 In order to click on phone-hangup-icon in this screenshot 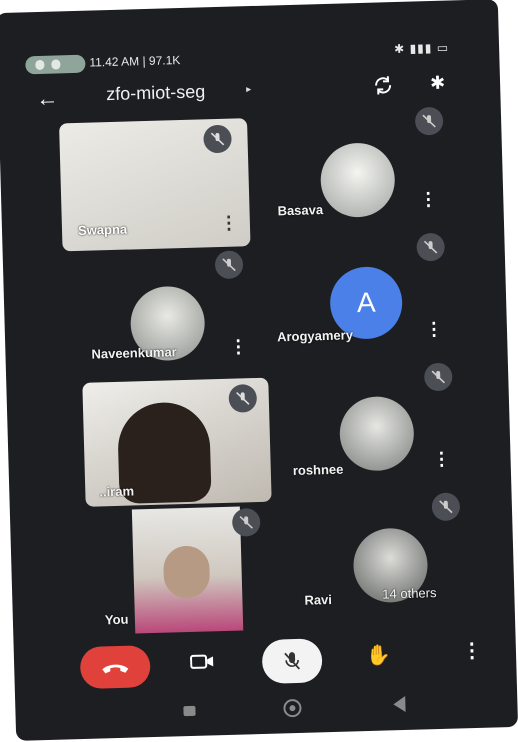, I will do `click(115, 669)`.